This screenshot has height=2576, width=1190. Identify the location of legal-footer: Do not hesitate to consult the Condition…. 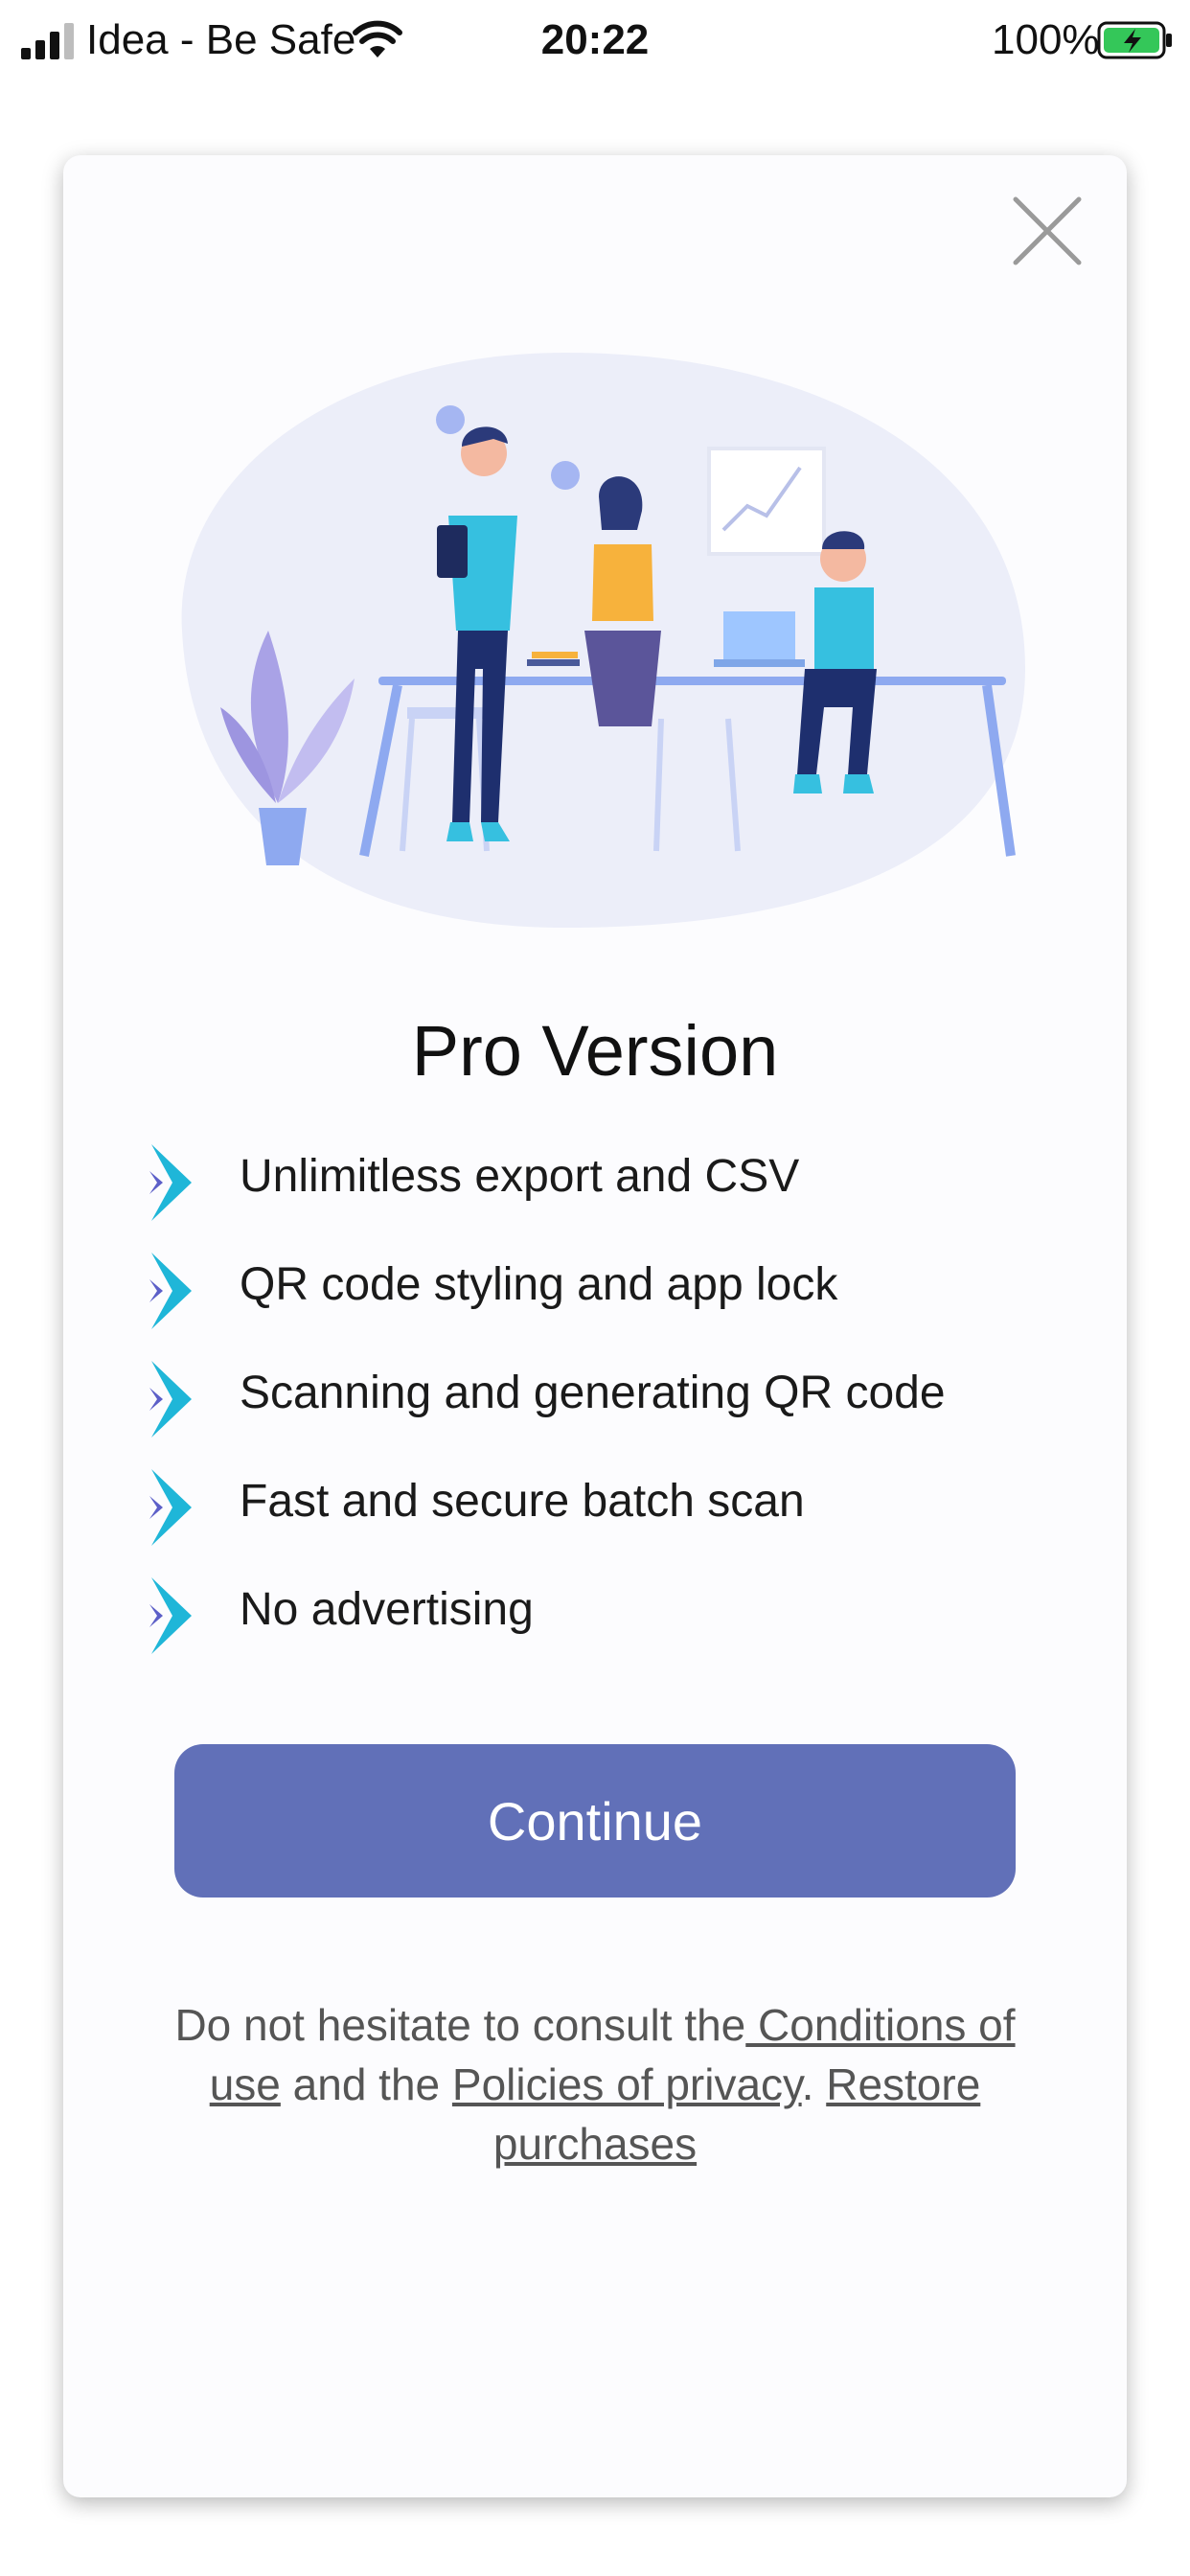
(595, 2084).